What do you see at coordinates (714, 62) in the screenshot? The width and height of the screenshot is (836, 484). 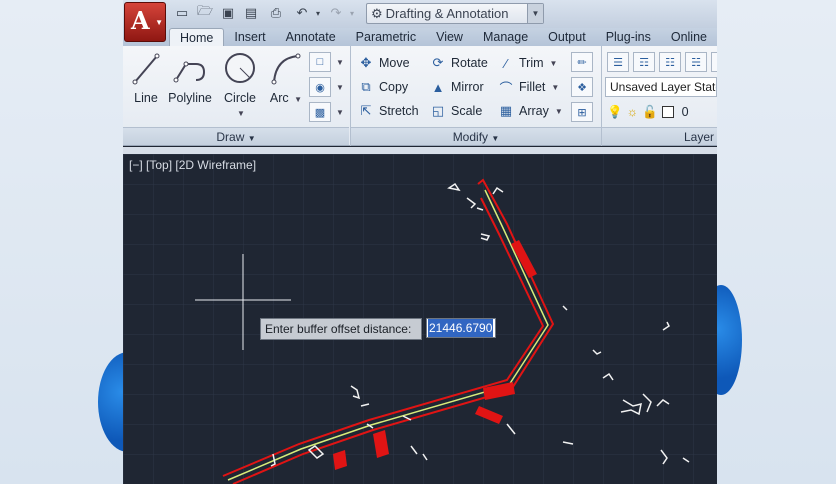 I see `layer-extra-icon: □` at bounding box center [714, 62].